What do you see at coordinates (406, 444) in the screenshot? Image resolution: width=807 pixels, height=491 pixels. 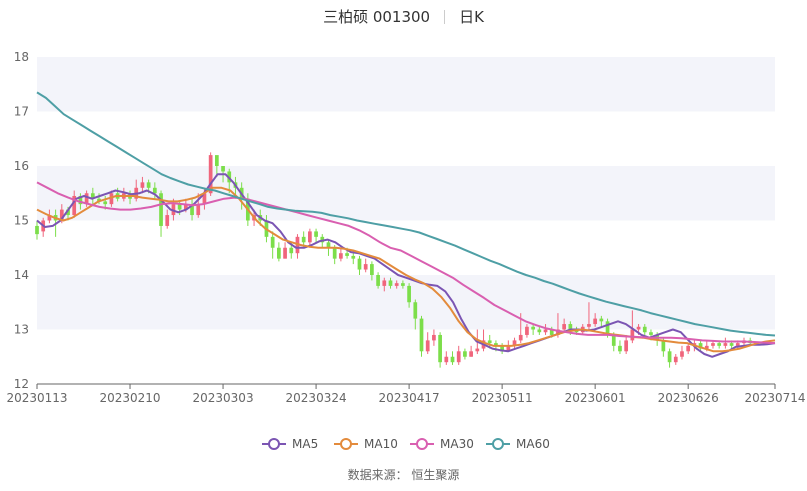 I see `legend: MA5 MA10 MA30 MA60` at bounding box center [406, 444].